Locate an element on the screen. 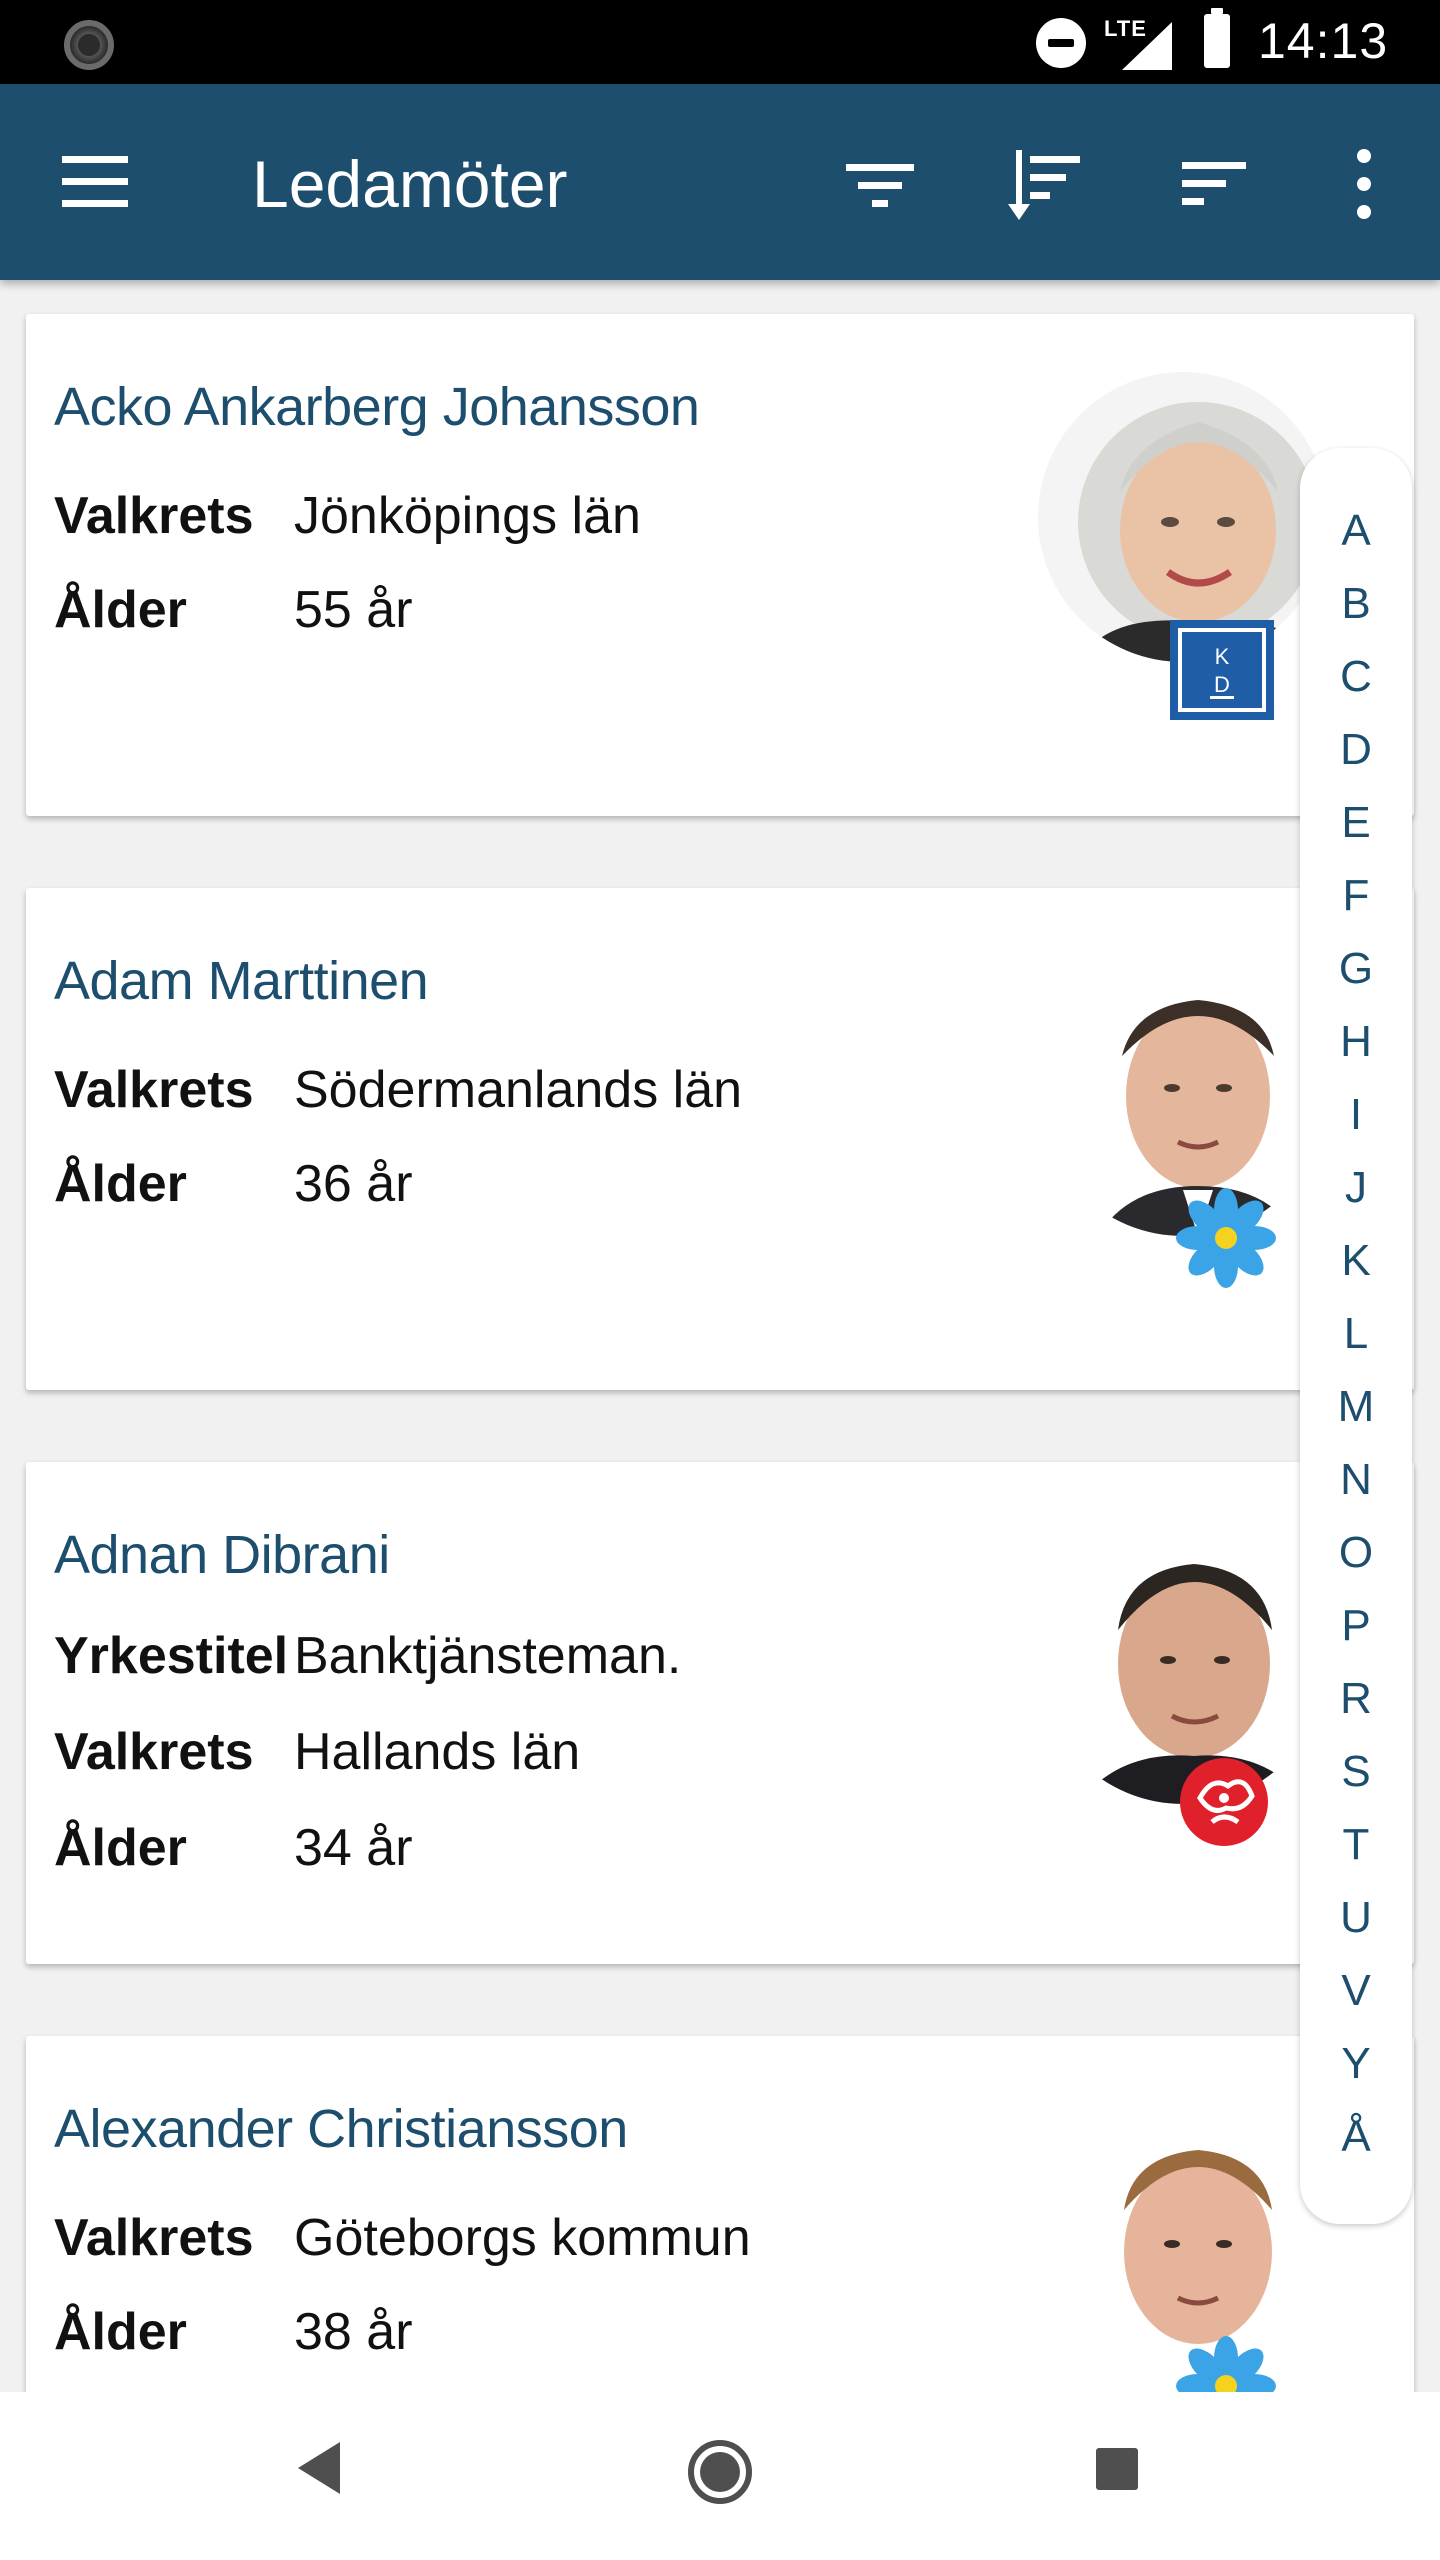 Image resolution: width=1440 pixels, height=2560 pixels. s-rose-icon is located at coordinates (1224, 1802).